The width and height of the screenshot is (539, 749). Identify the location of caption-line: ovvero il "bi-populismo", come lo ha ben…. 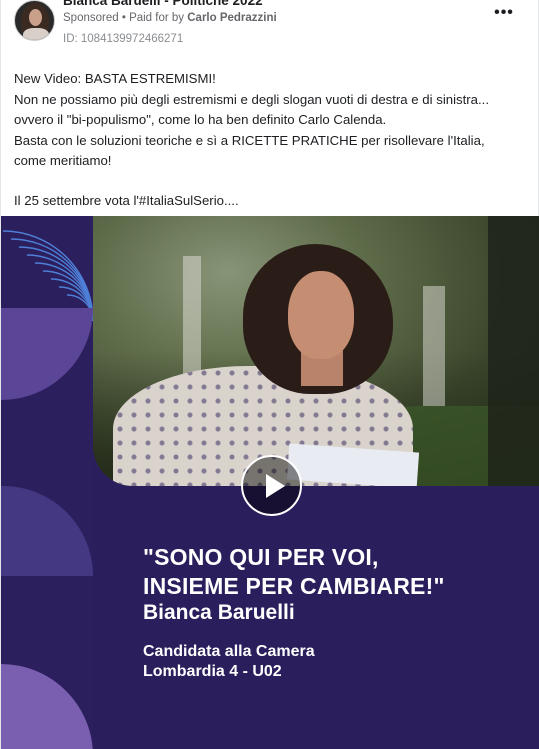
(200, 119).